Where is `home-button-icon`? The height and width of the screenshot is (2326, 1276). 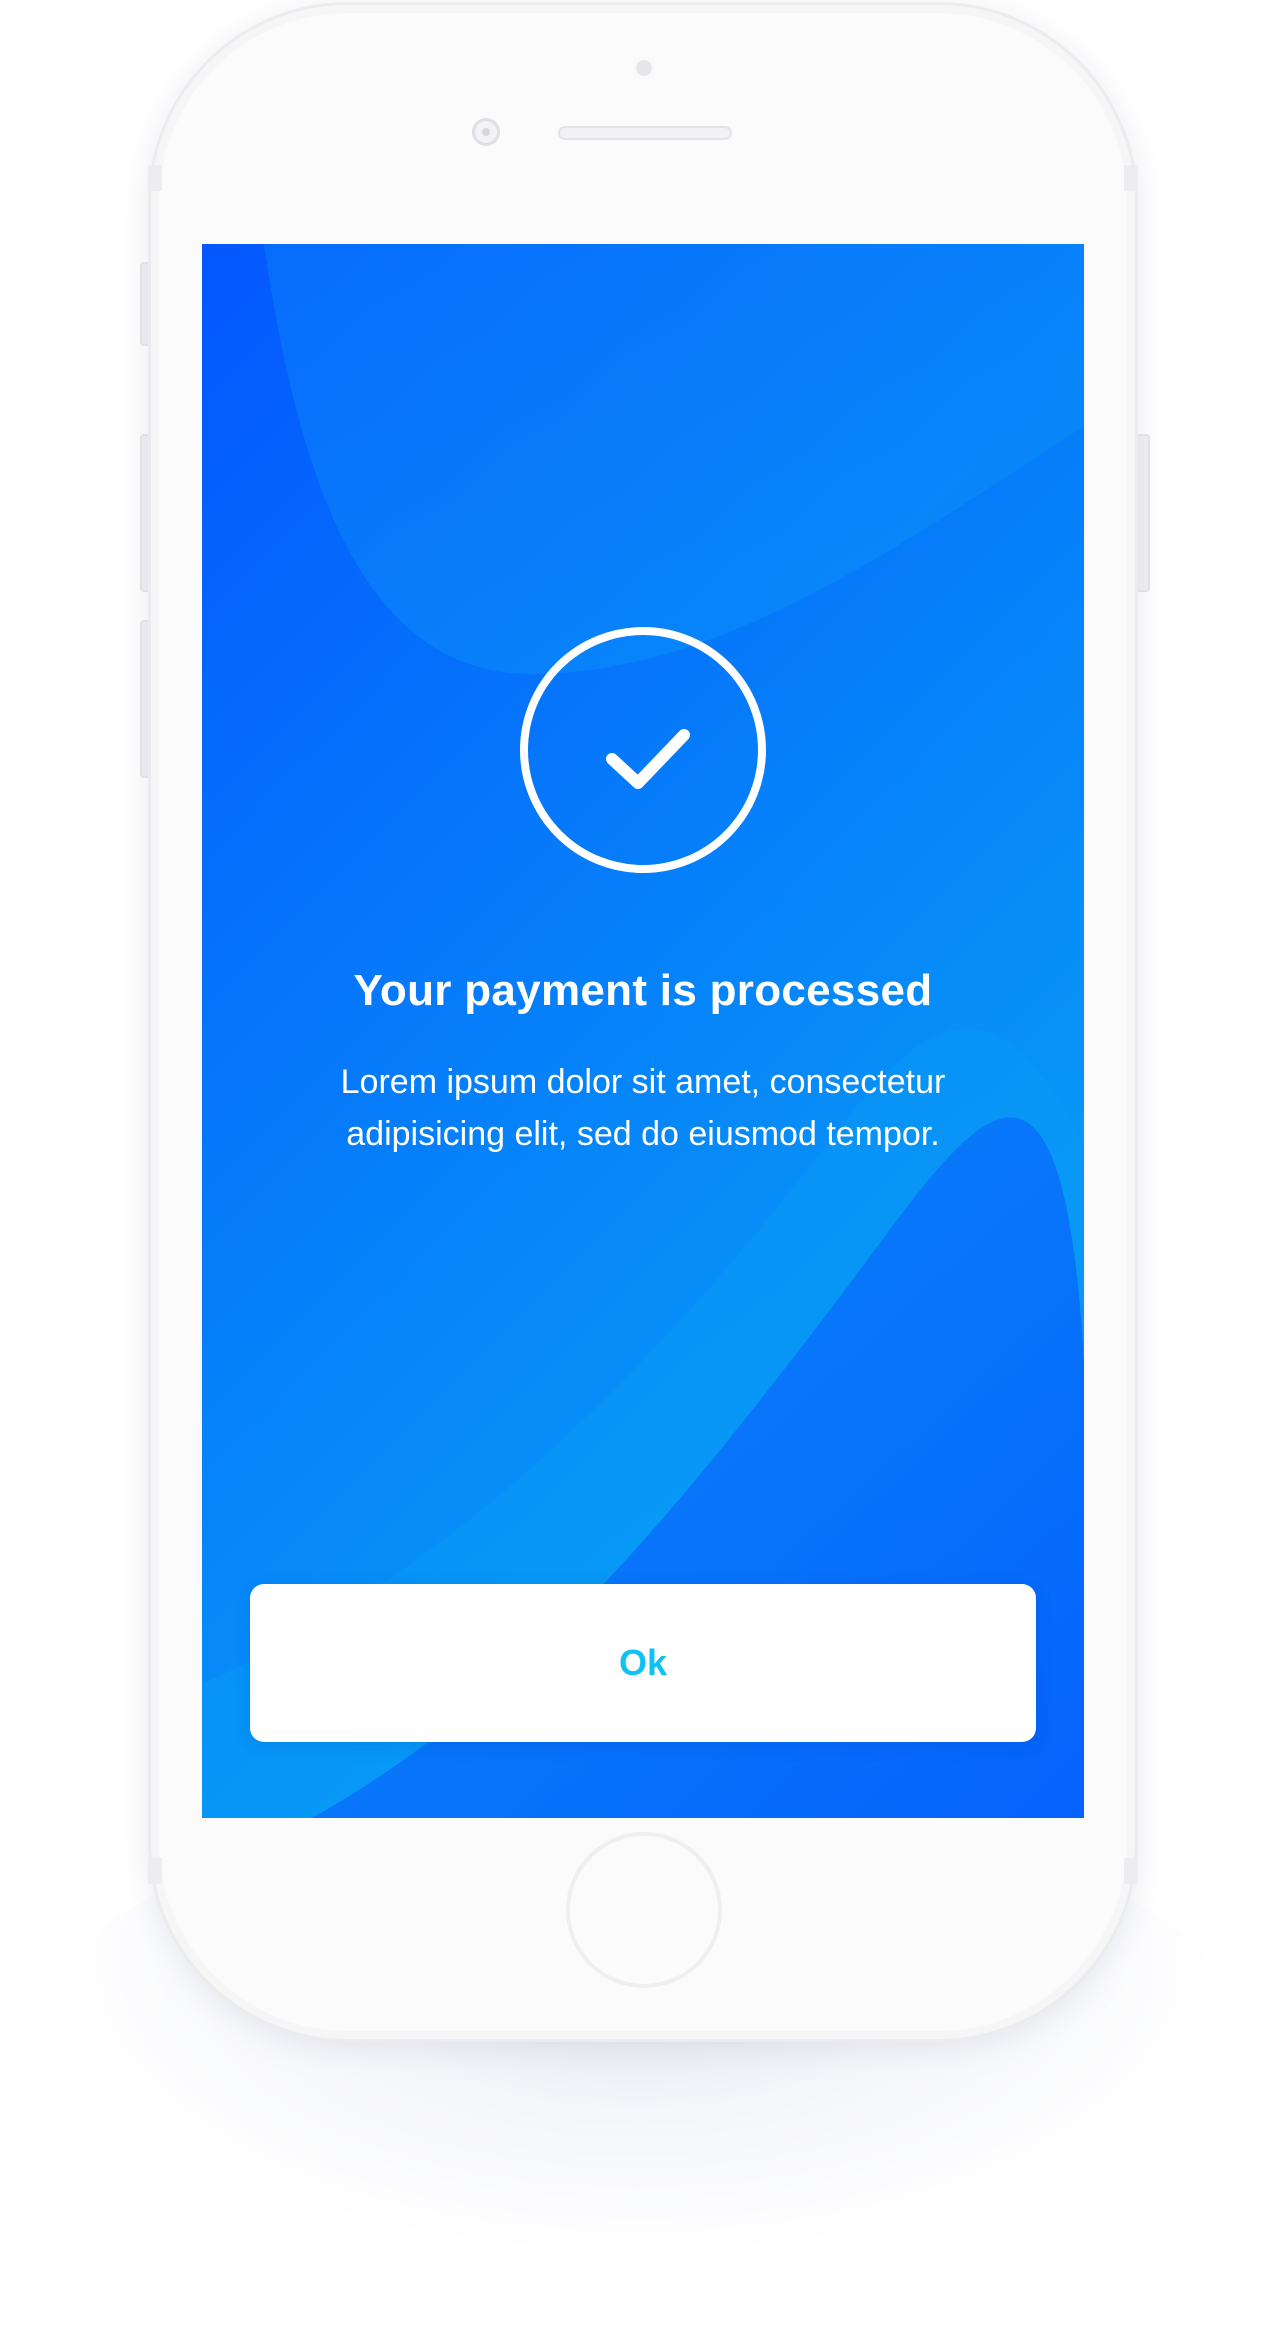 home-button-icon is located at coordinates (644, 1910).